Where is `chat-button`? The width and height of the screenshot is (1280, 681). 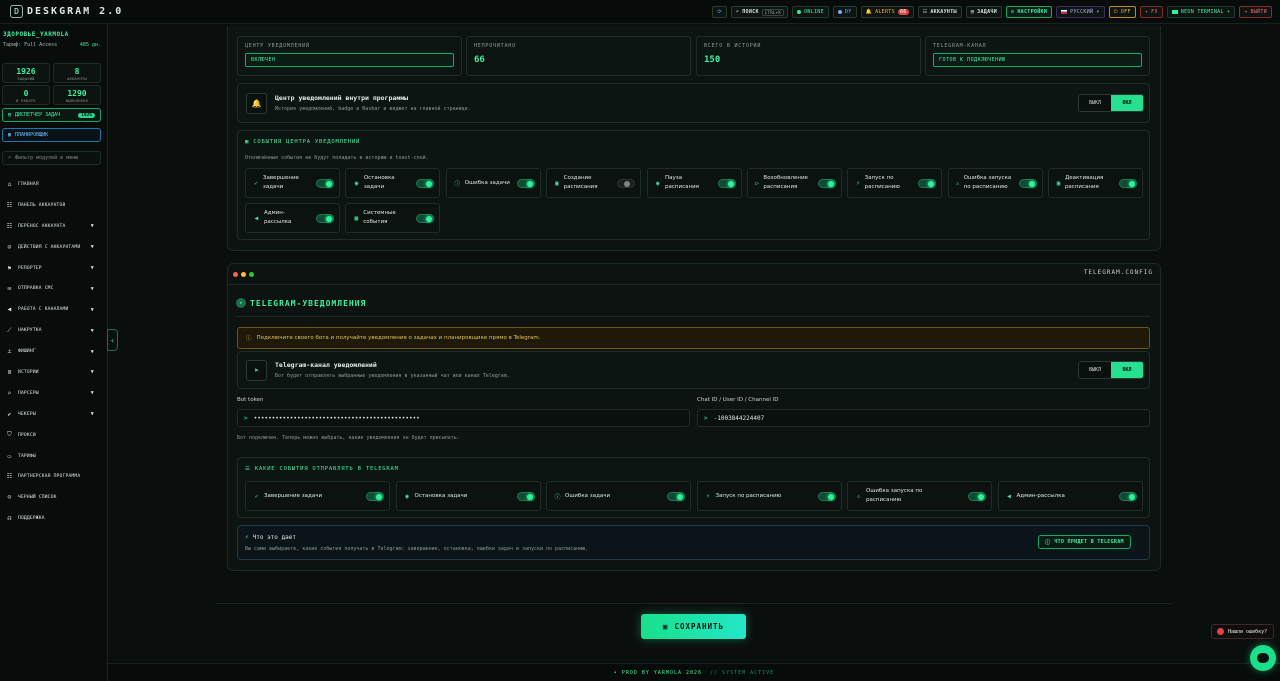 chat-button is located at coordinates (1263, 658).